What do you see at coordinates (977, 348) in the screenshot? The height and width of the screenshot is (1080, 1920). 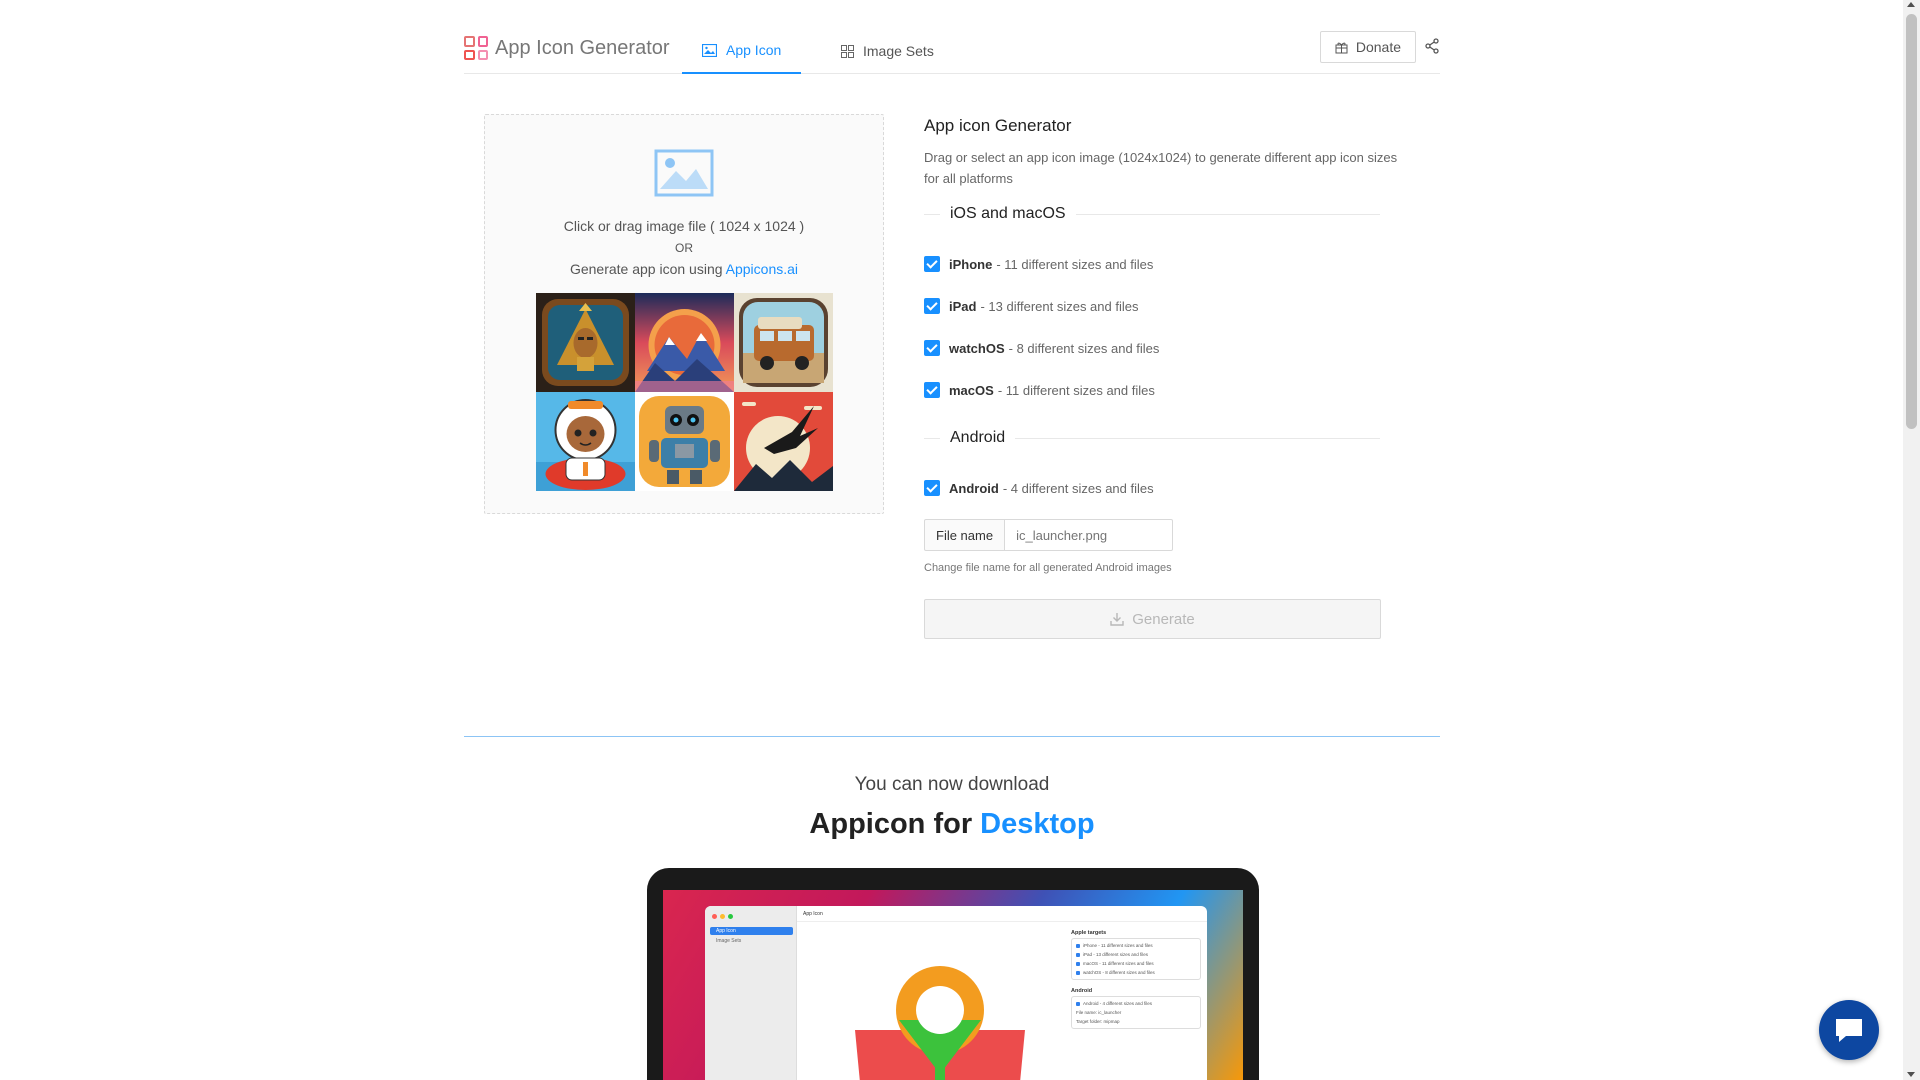 I see `option-name: watchOS` at bounding box center [977, 348].